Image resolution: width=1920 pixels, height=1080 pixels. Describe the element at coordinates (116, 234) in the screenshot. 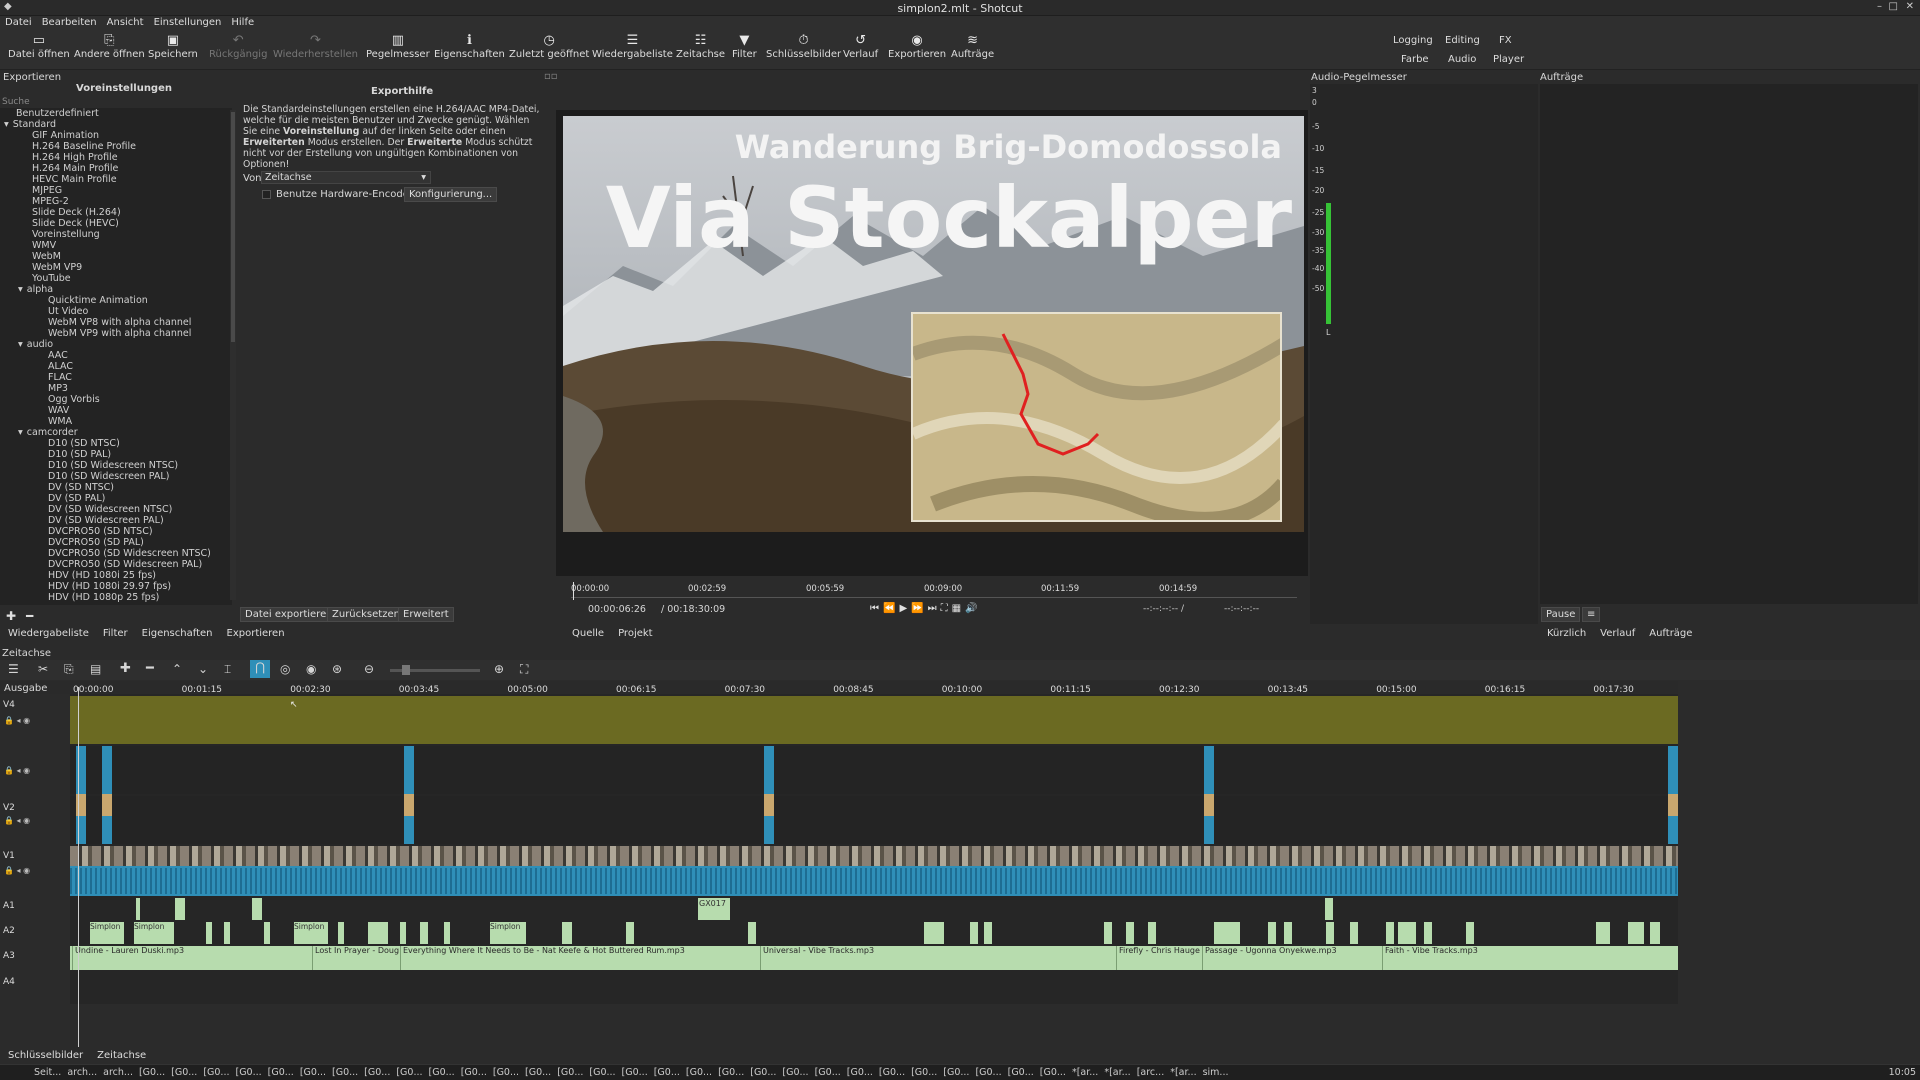

I see `preset-item: Voreinstellung` at that location.